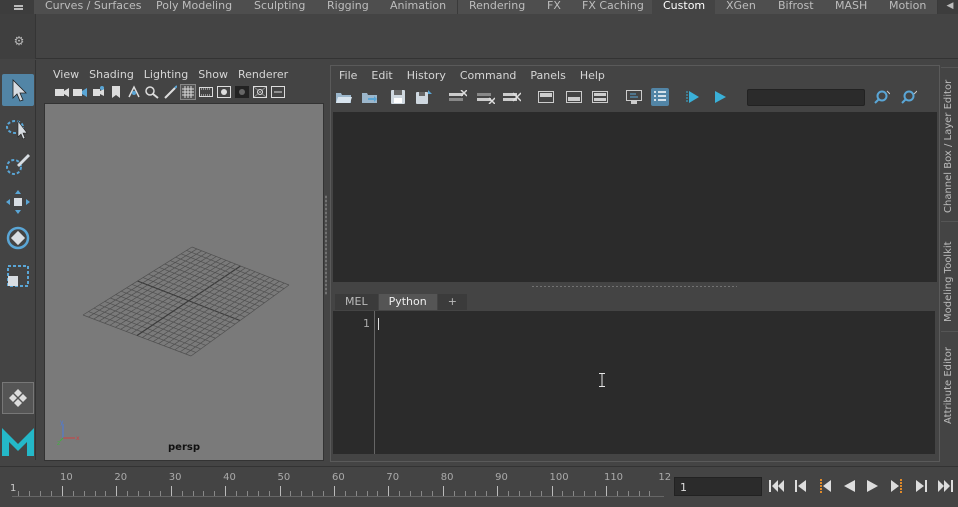 This screenshot has height=507, width=958. What do you see at coordinates (546, 75) in the screenshot?
I see `se-menu-panels: Panels` at bounding box center [546, 75].